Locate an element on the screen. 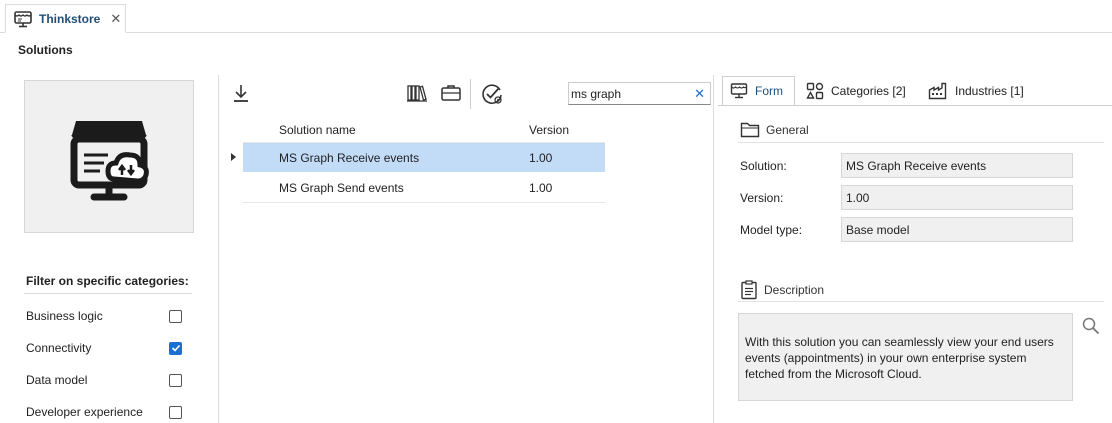  filter-item-connectivity: Connectivity is located at coordinates (104, 348).